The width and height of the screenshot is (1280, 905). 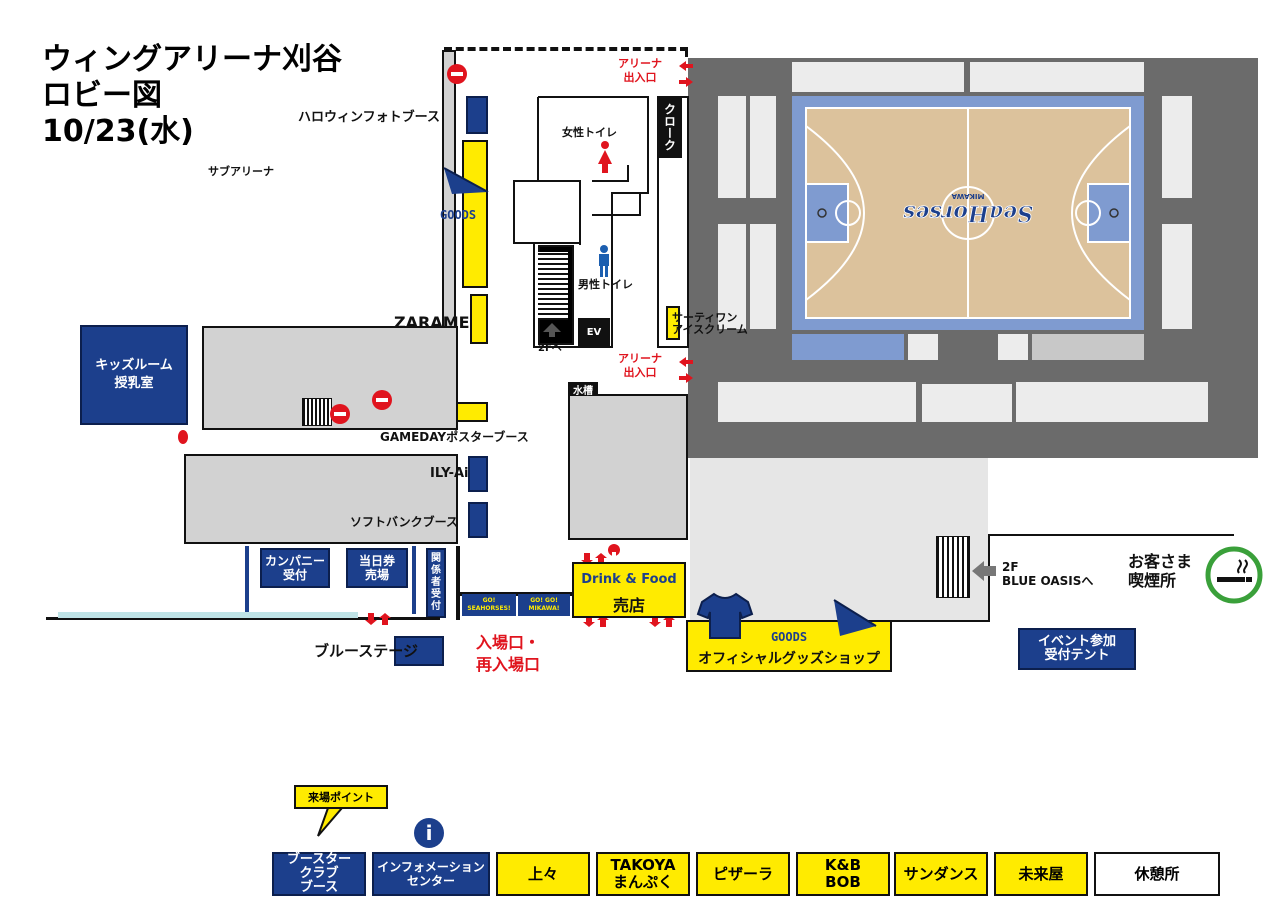 I want to click on info-icon: i, so click(x=429, y=833).